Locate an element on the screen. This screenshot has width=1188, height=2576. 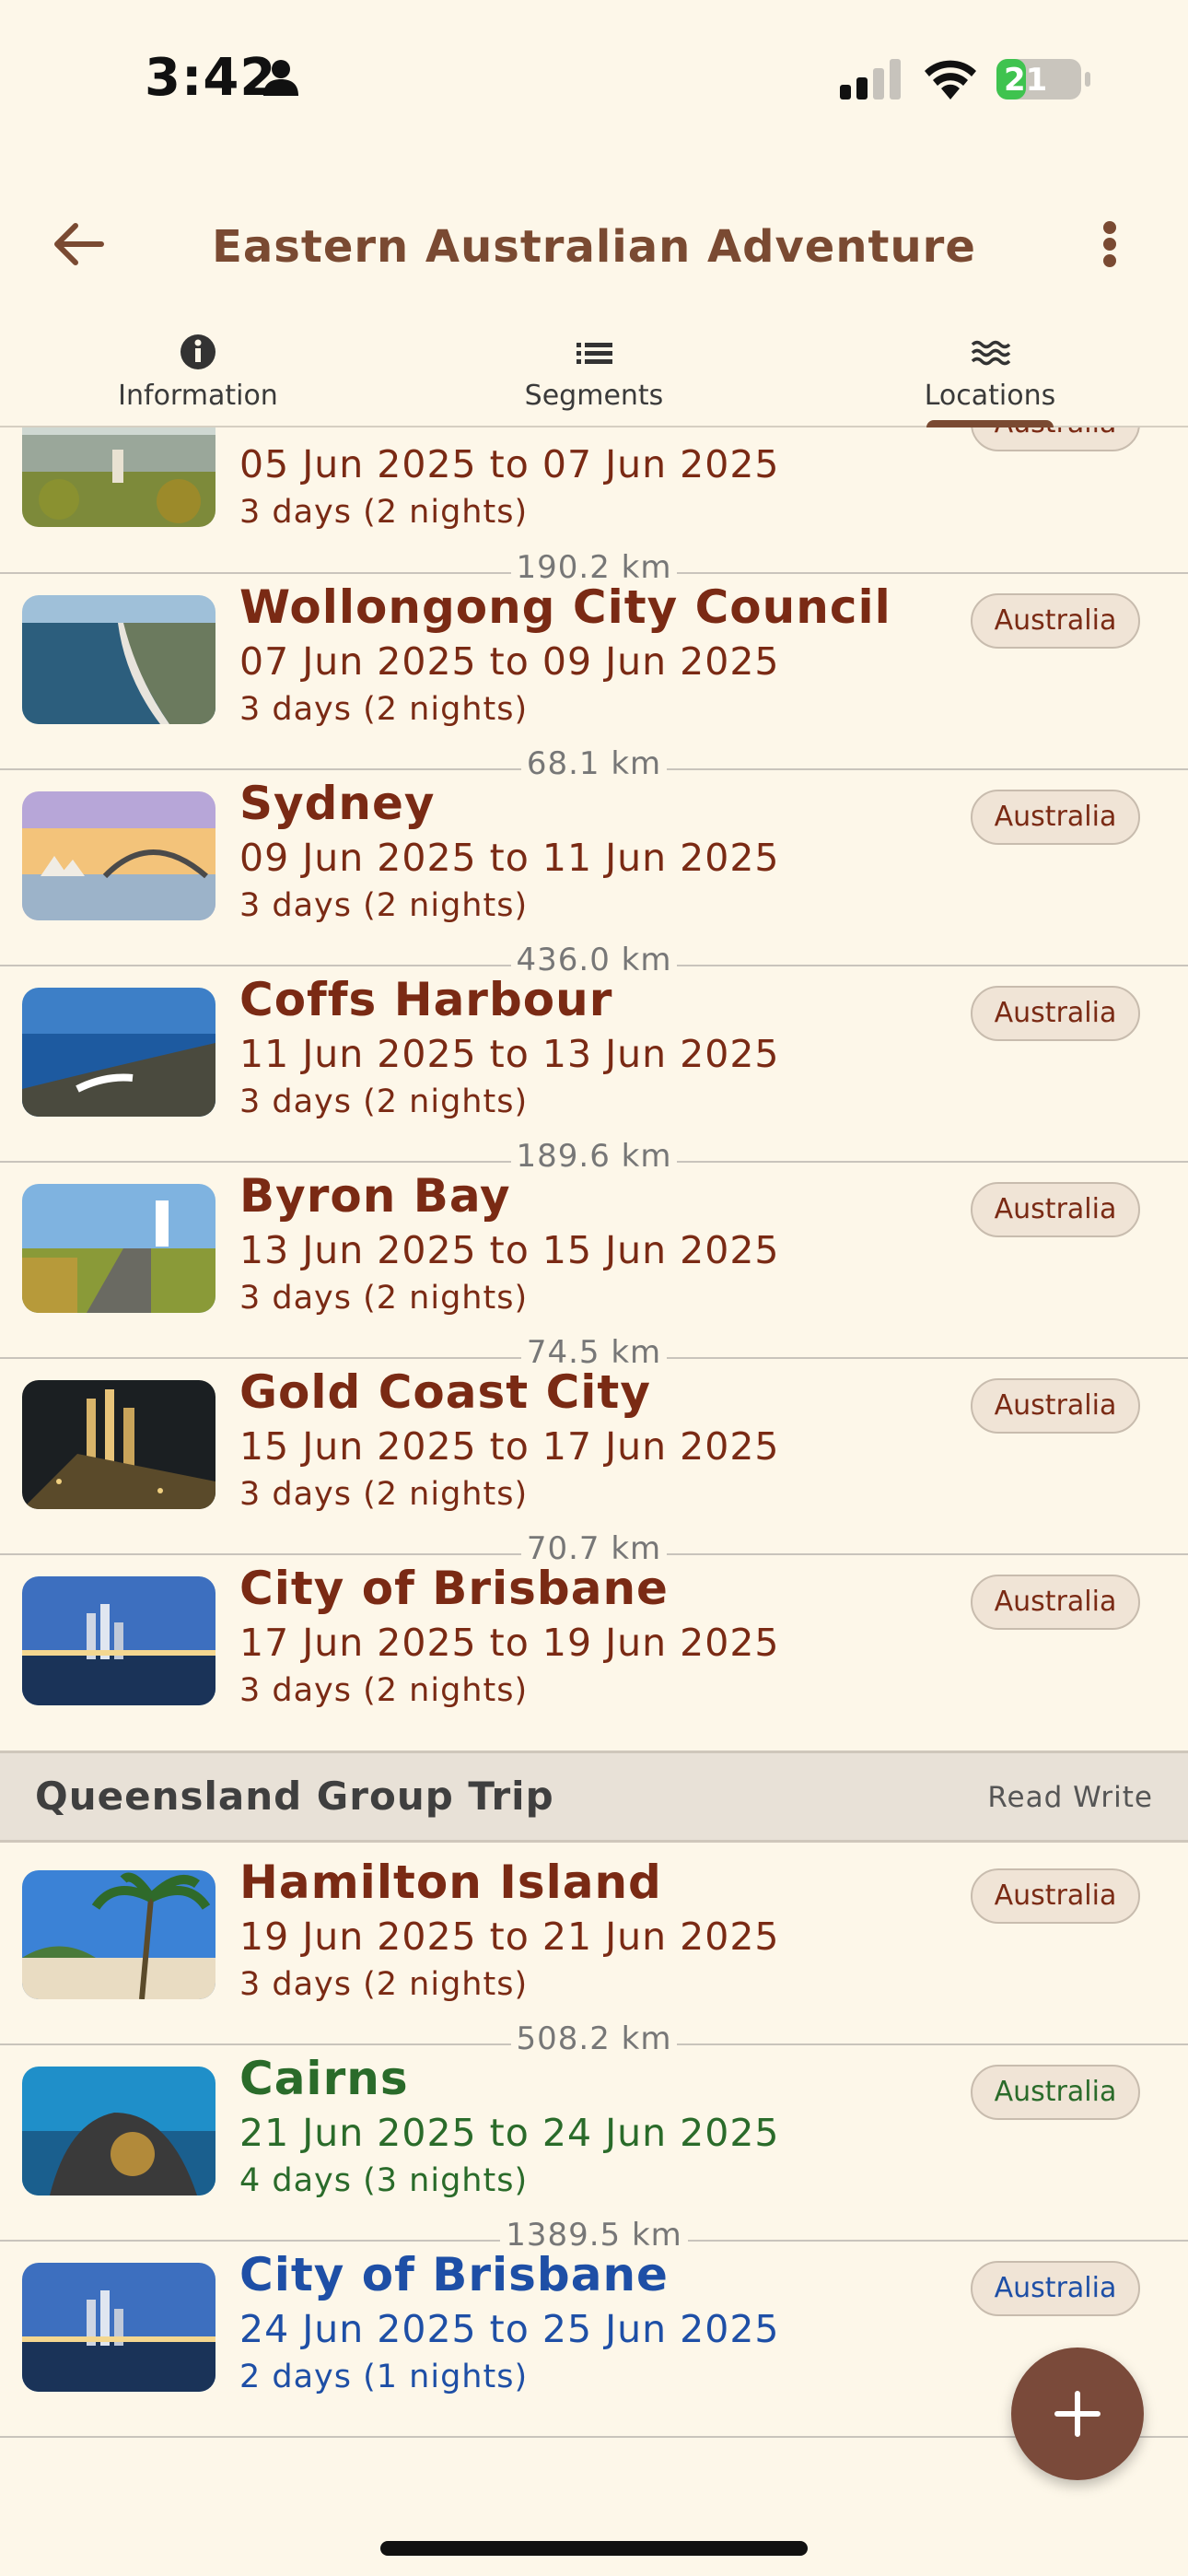
home-indicator is located at coordinates (594, 2548).